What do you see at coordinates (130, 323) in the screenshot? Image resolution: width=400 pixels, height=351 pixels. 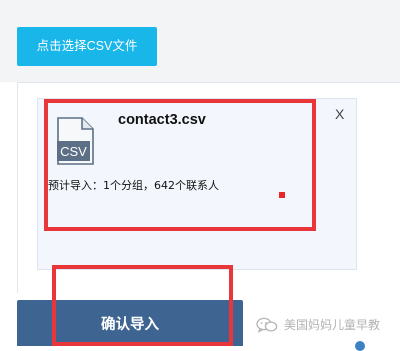 I see `confirm-import-button: 确认导入` at bounding box center [130, 323].